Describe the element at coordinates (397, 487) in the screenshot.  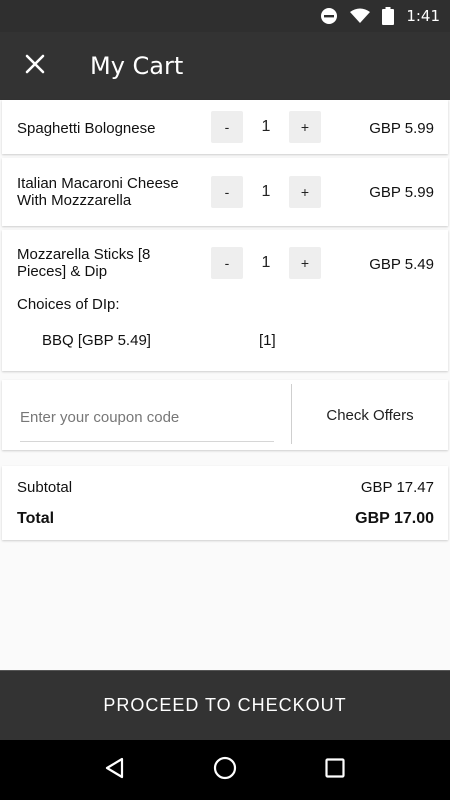
I see `subtotal-value: GBP 17.47` at that location.